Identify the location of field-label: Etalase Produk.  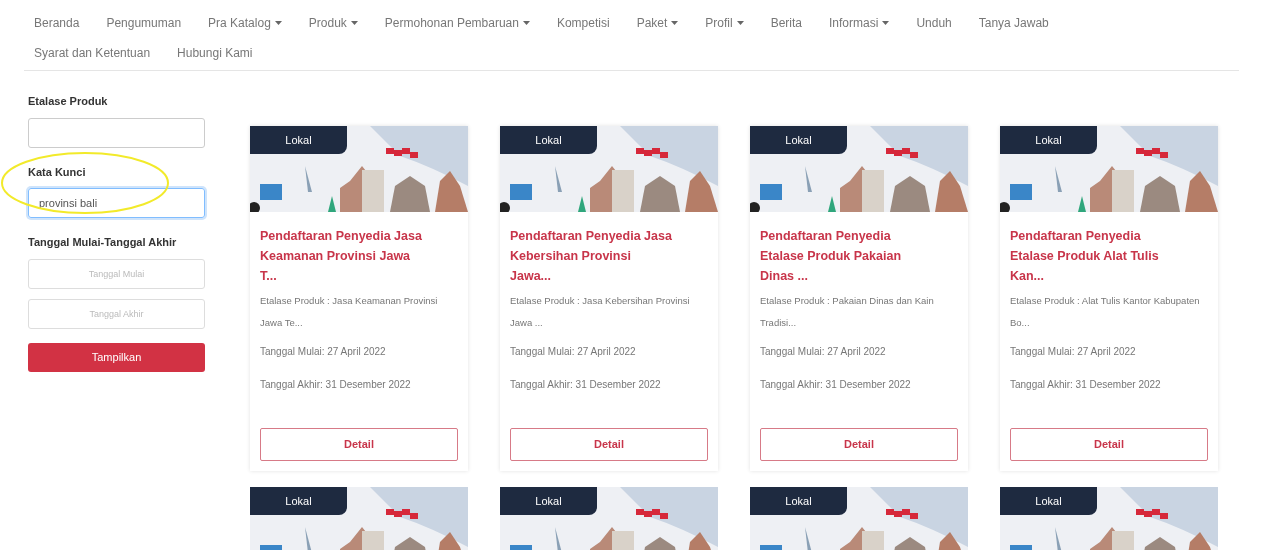
(68, 101).